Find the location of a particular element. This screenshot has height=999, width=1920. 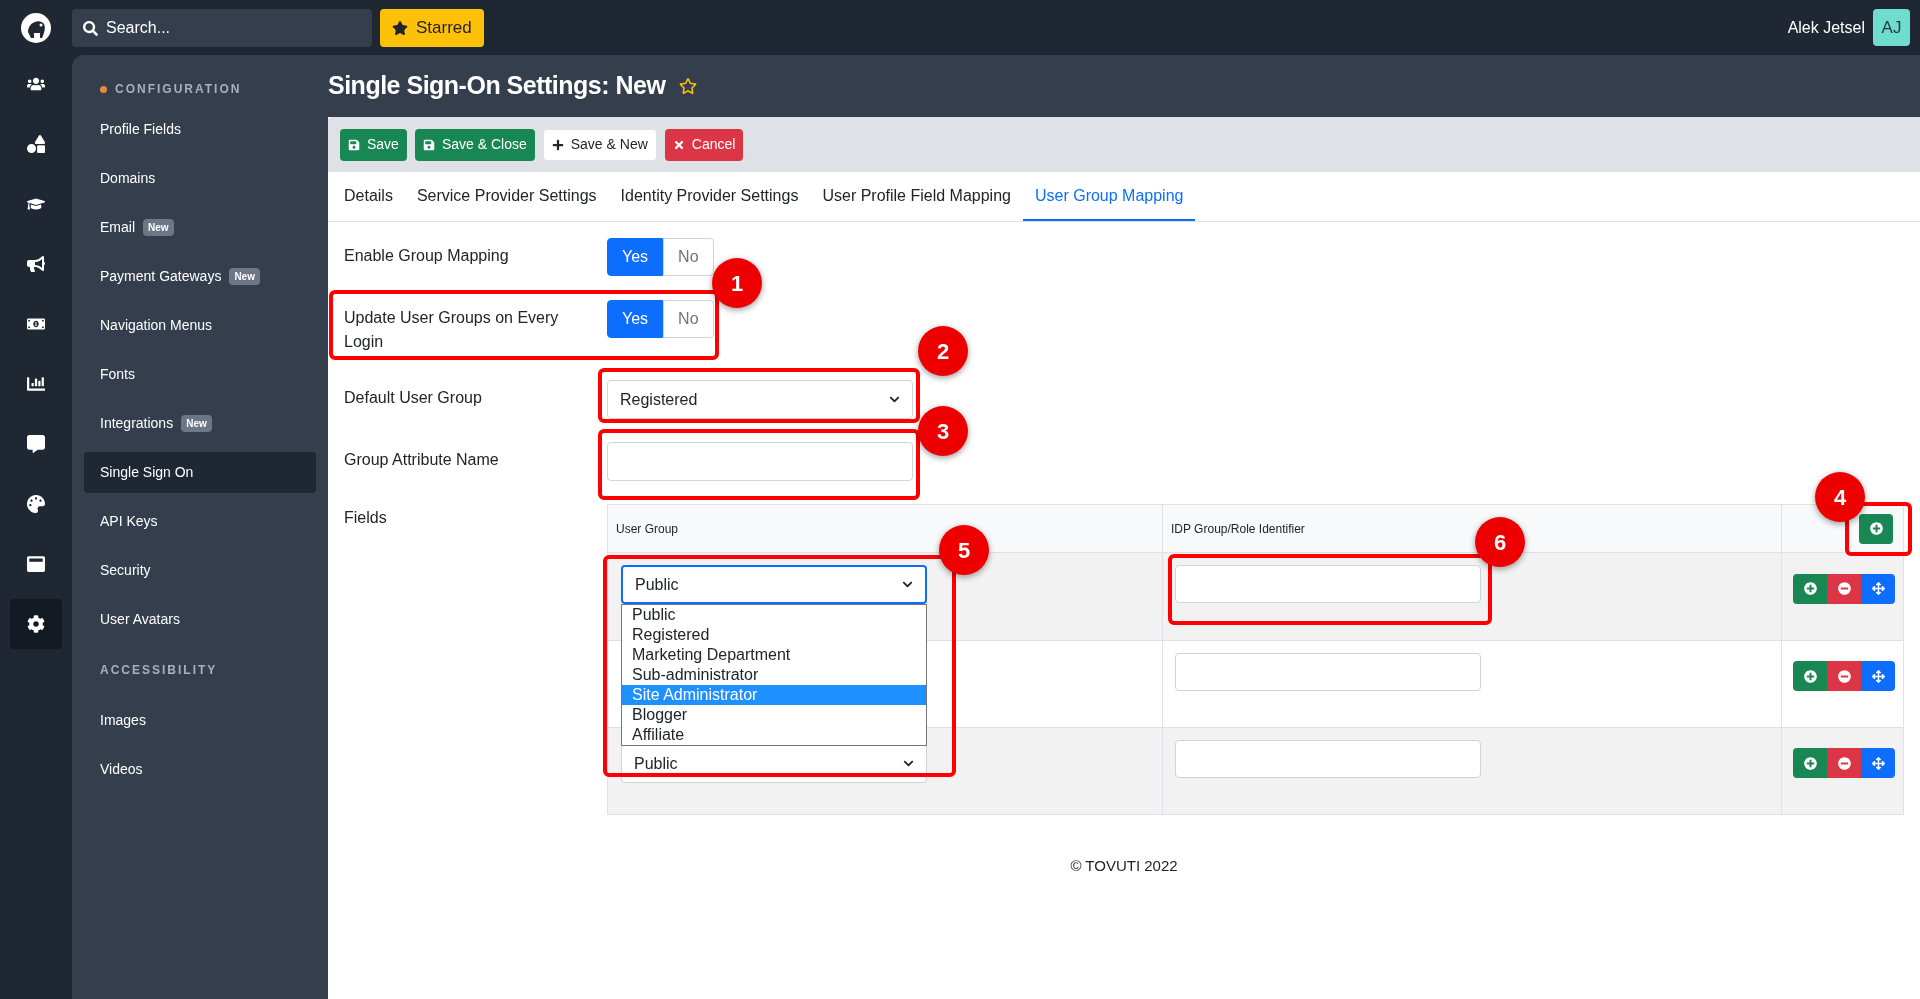

starred-button: Starred is located at coordinates (432, 27).